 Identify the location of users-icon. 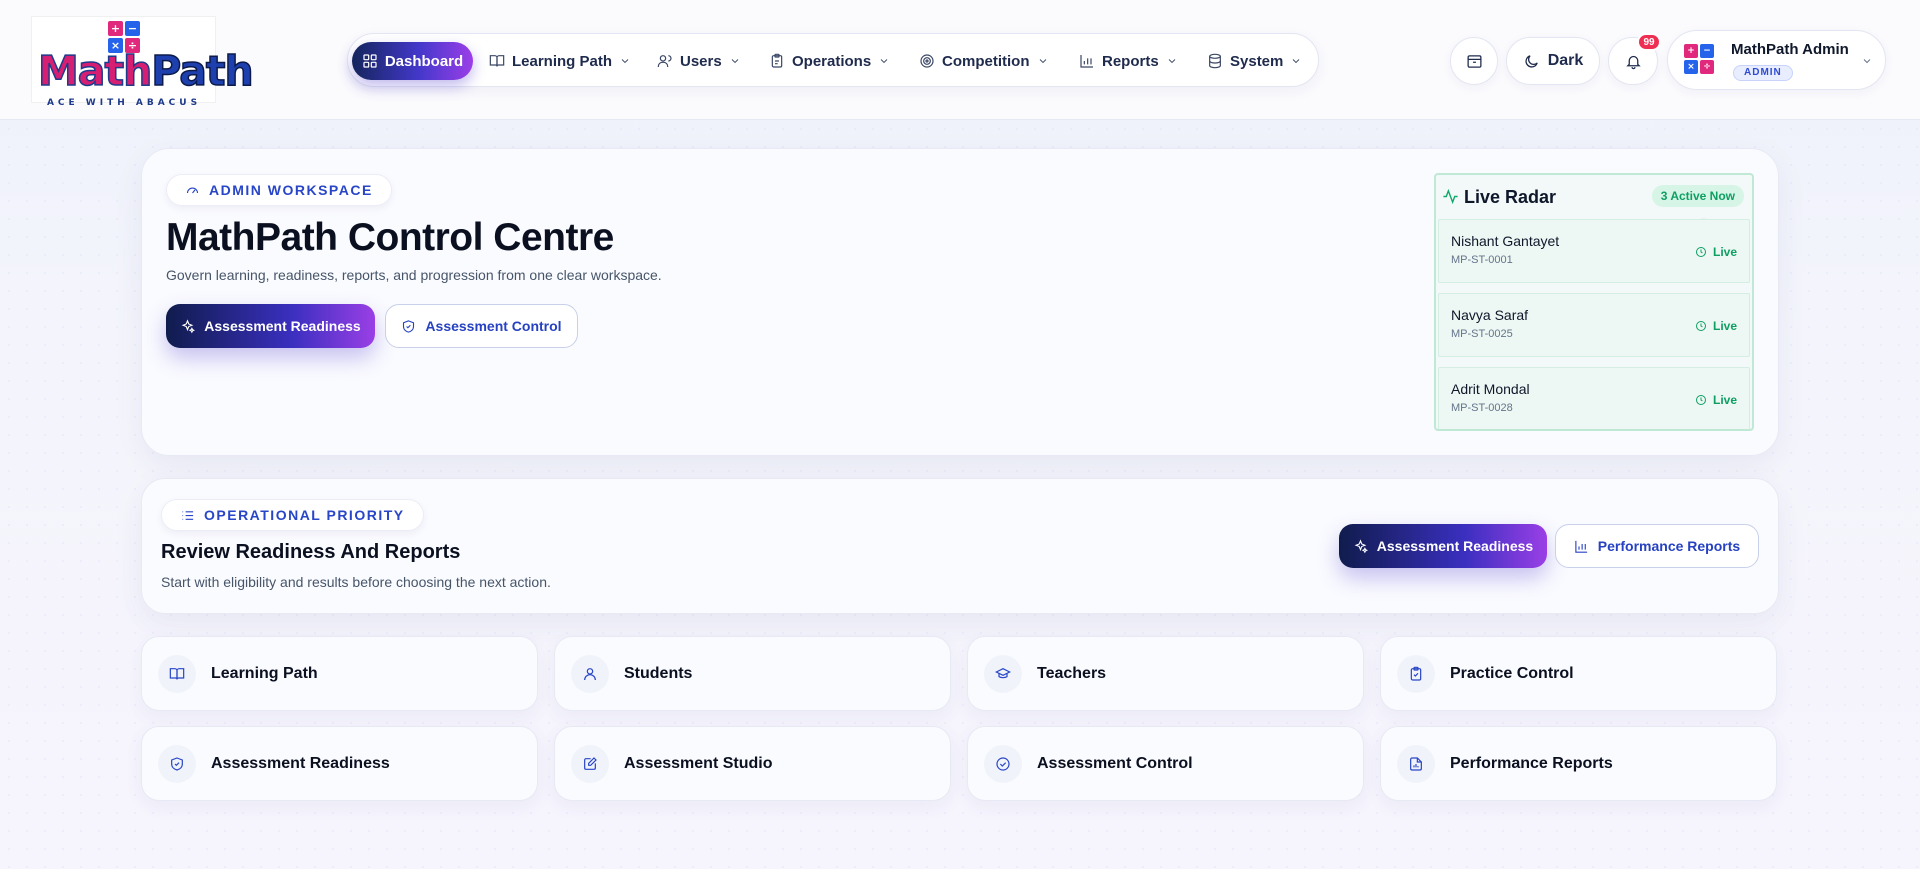
(664, 61).